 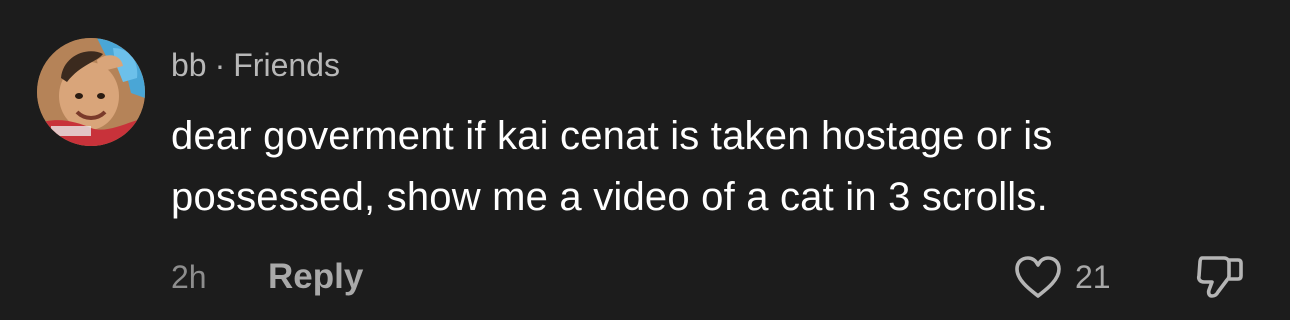 I want to click on timestamp: 2h, so click(x=189, y=277).